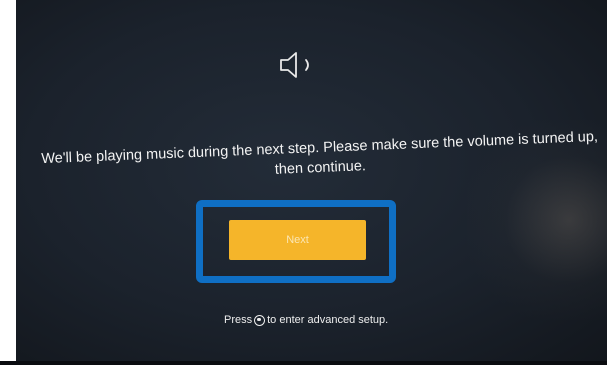  Describe the element at coordinates (294, 65) in the screenshot. I see `speaker-icon` at that location.